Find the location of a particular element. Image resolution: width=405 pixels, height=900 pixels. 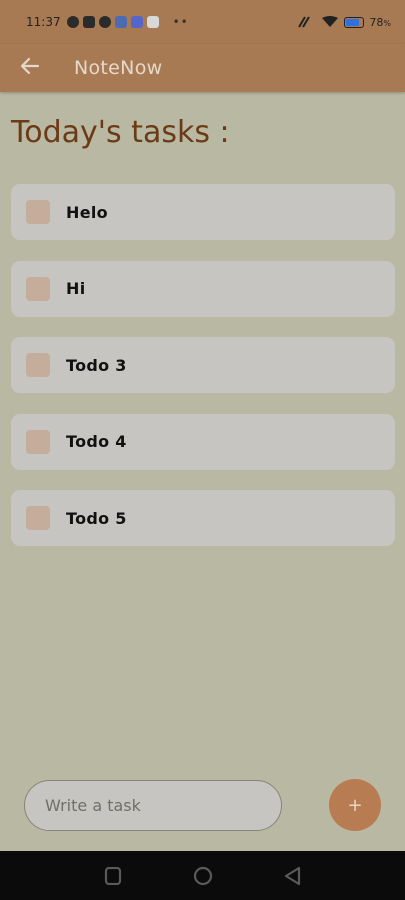

system-nav-bar is located at coordinates (202, 875).